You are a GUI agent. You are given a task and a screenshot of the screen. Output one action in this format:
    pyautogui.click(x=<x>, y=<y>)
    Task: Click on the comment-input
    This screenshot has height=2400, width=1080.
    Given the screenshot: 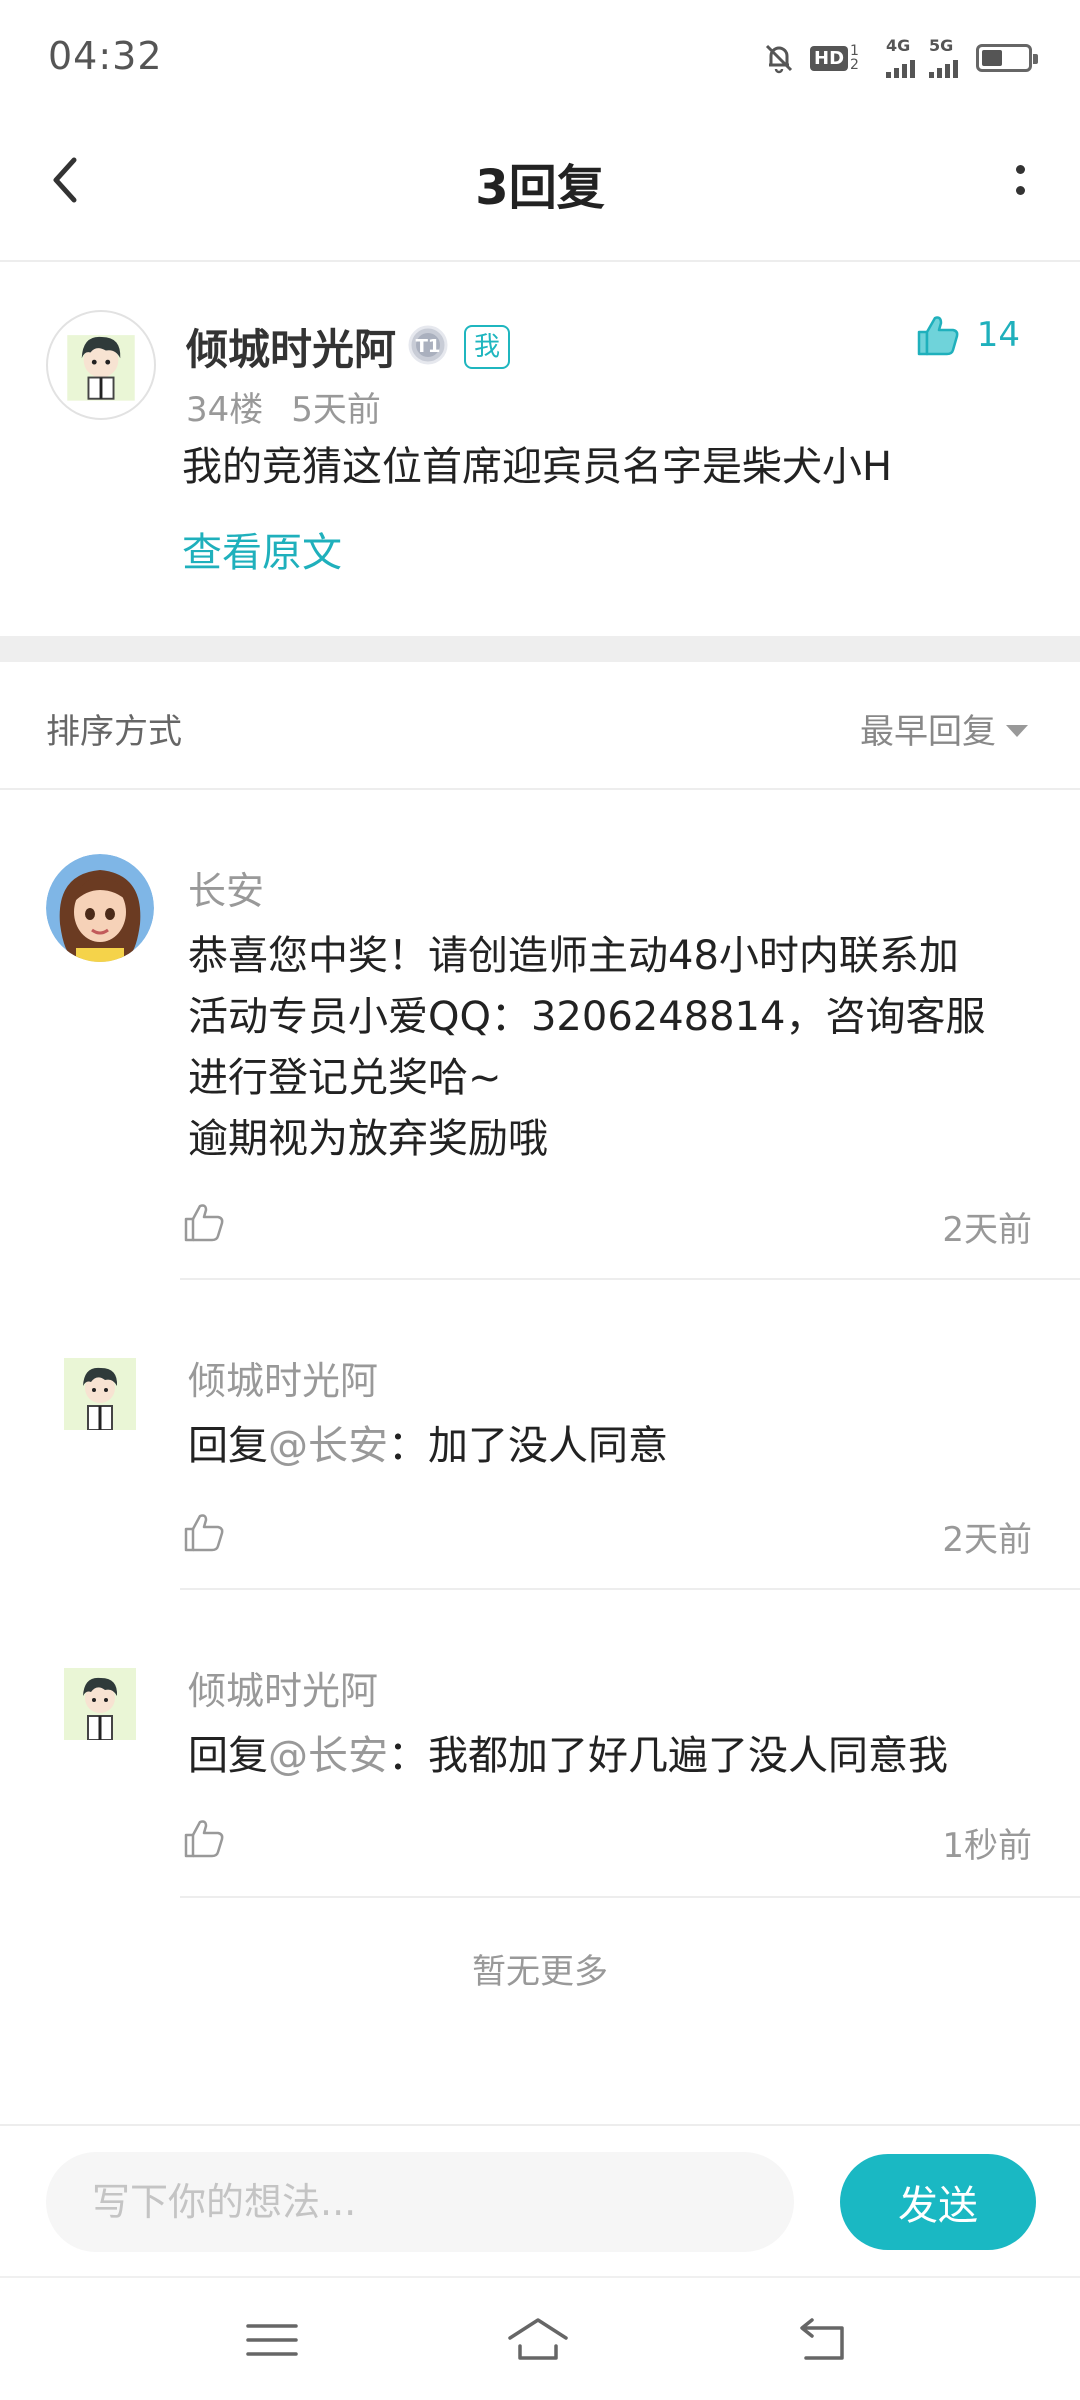 What is the action you would take?
    pyautogui.click(x=420, y=2202)
    